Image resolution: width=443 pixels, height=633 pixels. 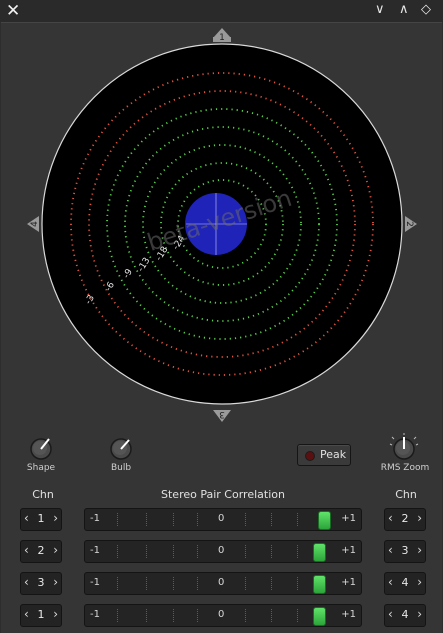 I want to click on chn-left-value: 2, so click(x=41, y=550).